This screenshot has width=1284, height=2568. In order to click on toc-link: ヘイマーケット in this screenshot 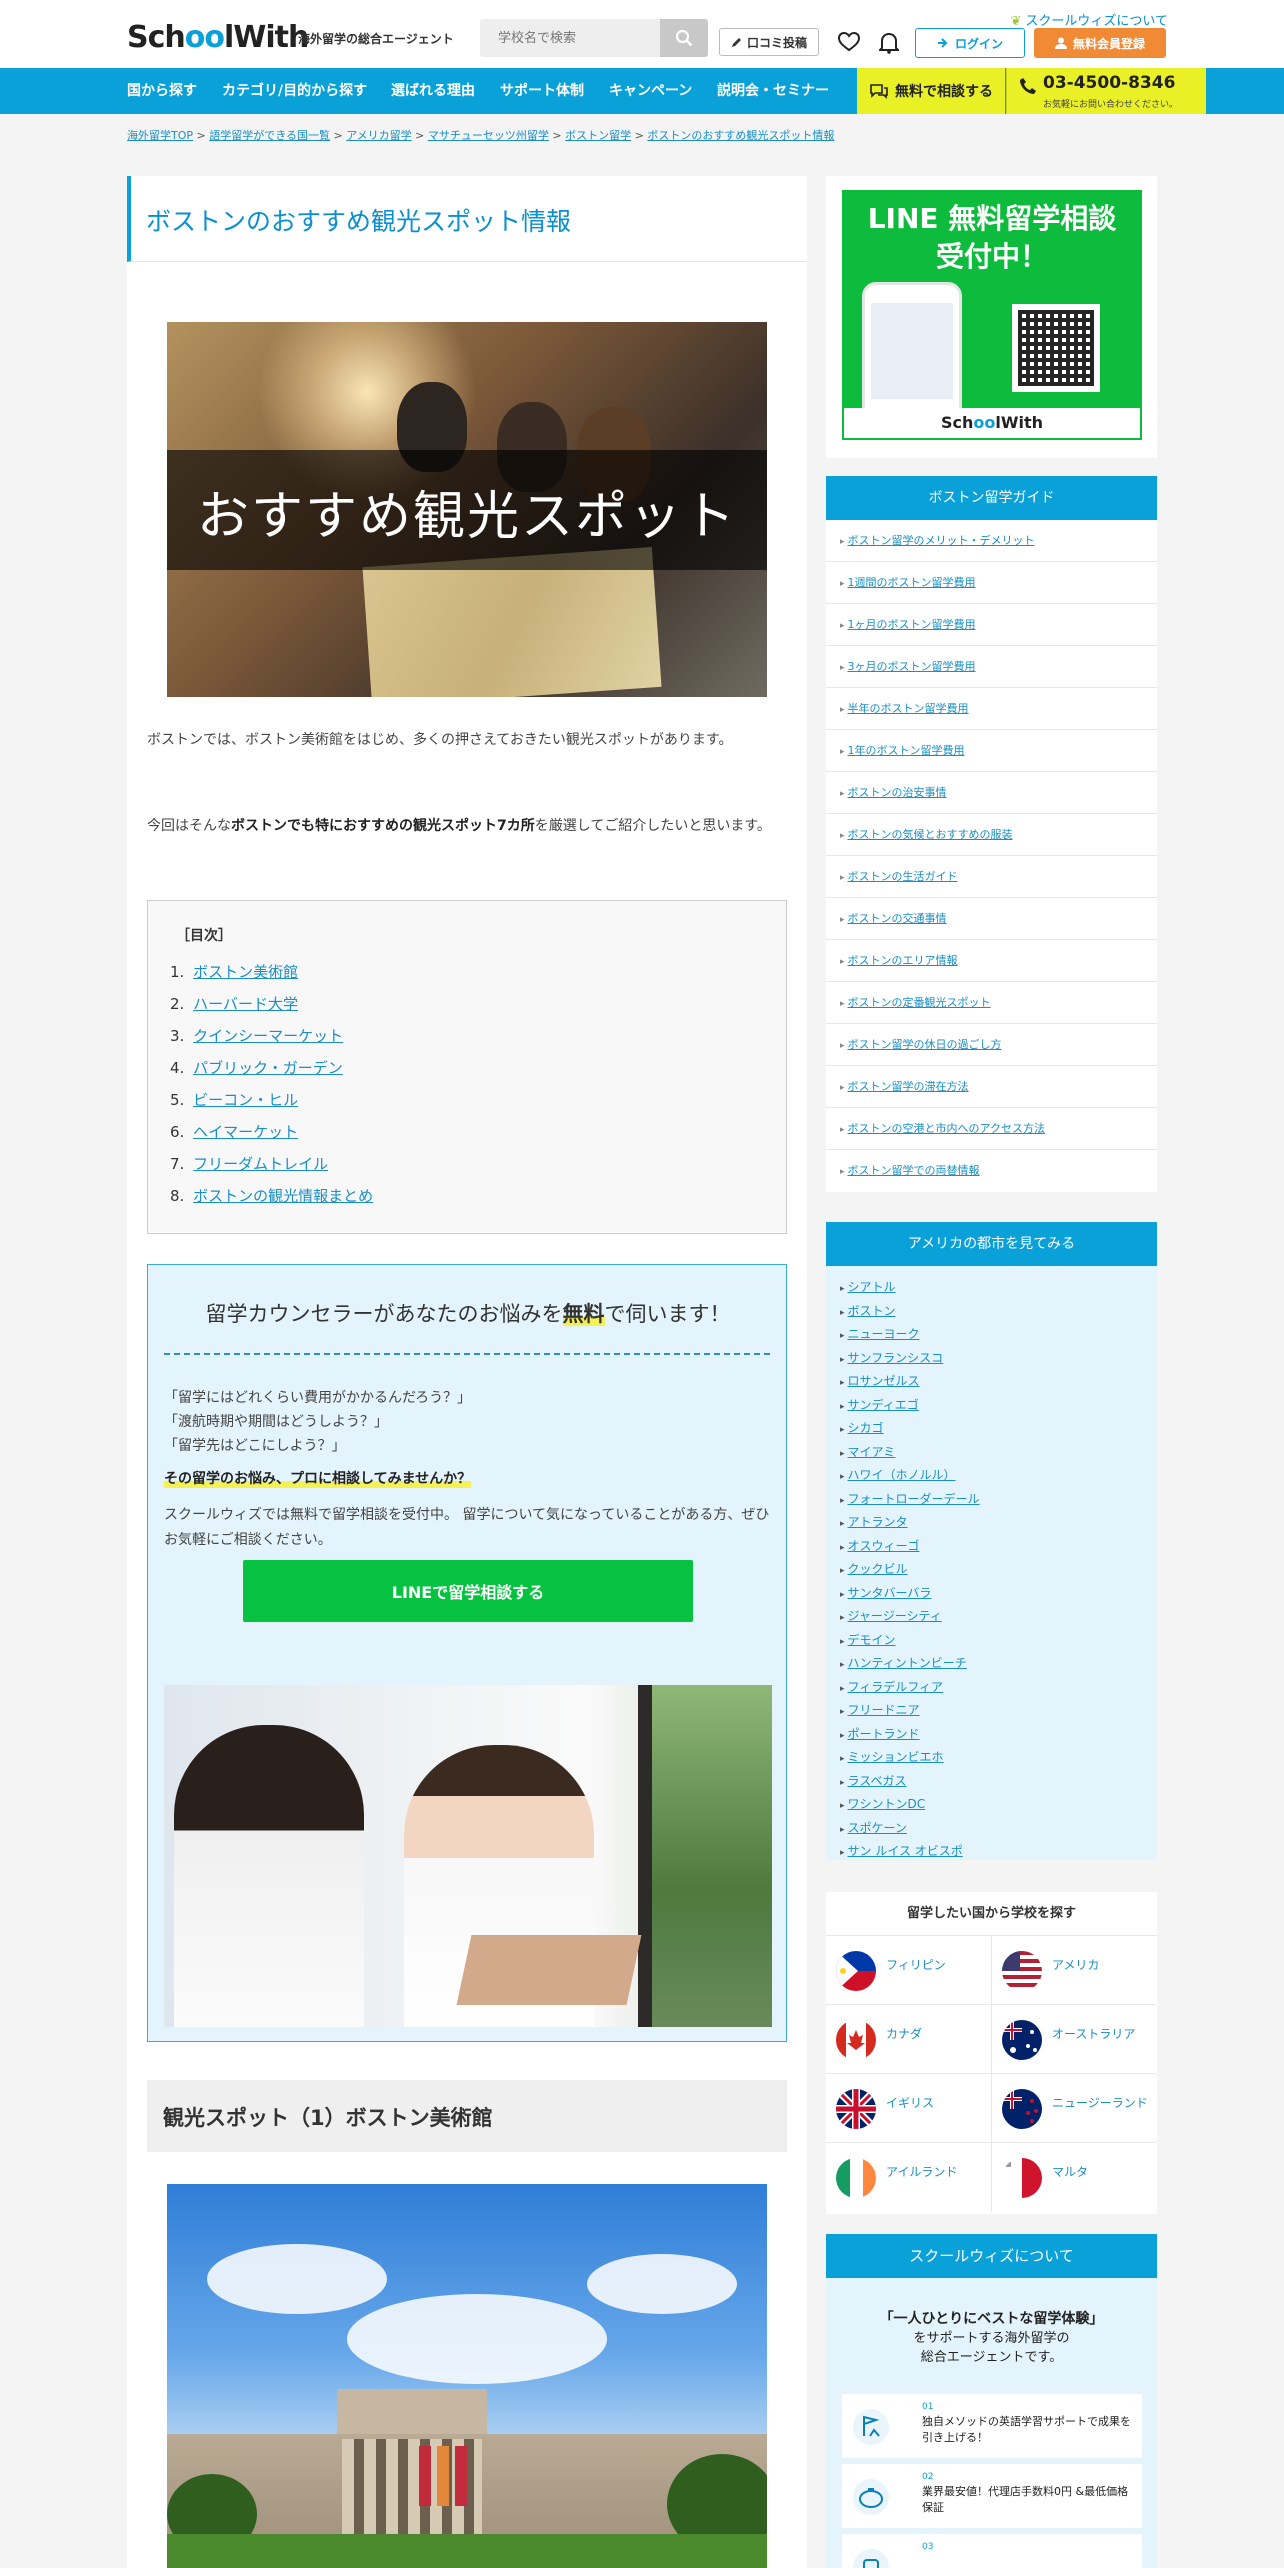, I will do `click(245, 1132)`.